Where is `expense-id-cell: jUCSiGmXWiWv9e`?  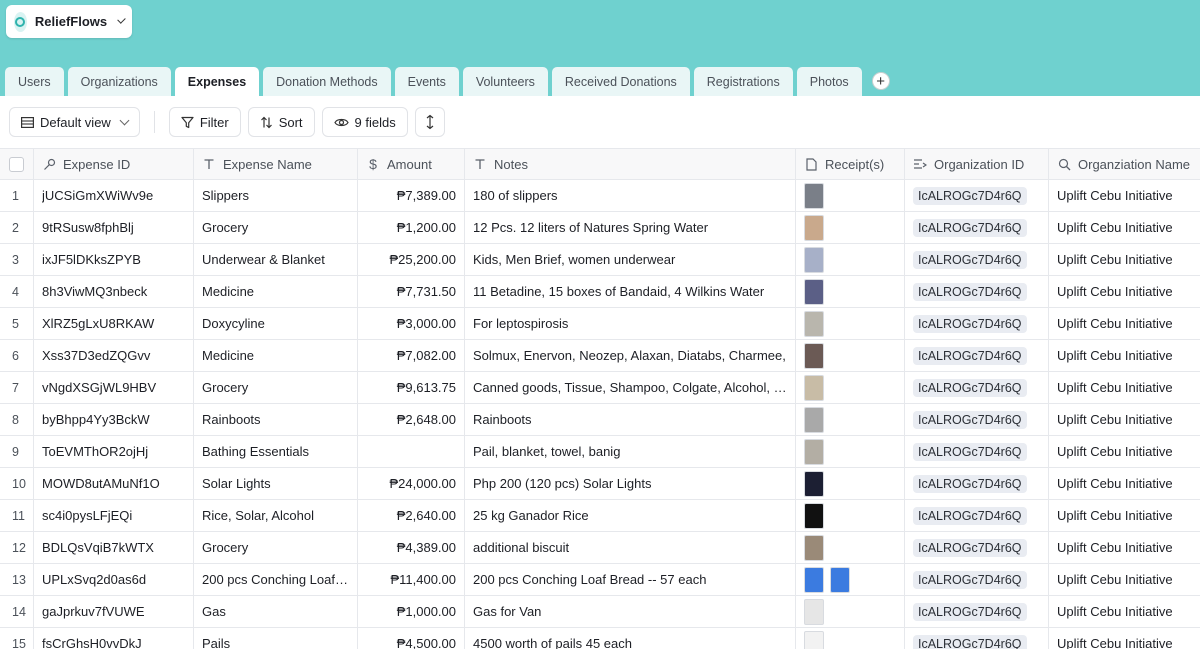 expense-id-cell: jUCSiGmXWiWv9e is located at coordinates (114, 195).